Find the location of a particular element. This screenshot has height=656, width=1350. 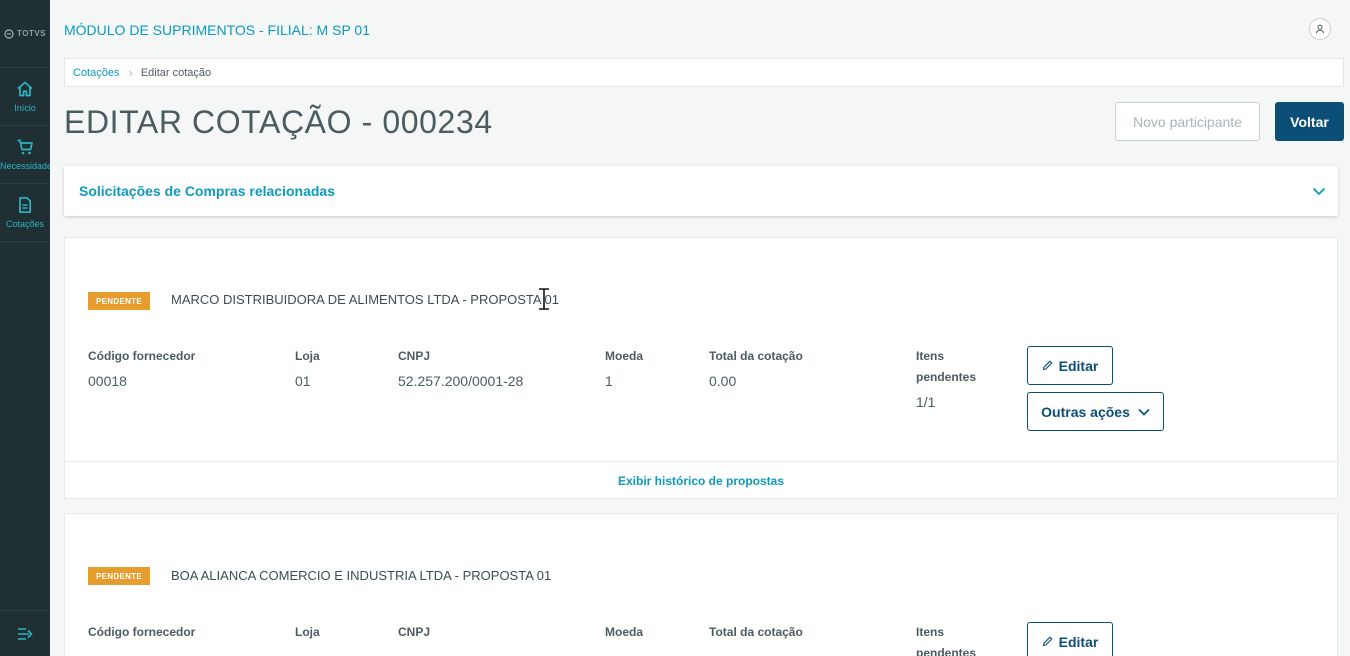

field-total: Total da cotação 0.00 is located at coordinates (756, 367).